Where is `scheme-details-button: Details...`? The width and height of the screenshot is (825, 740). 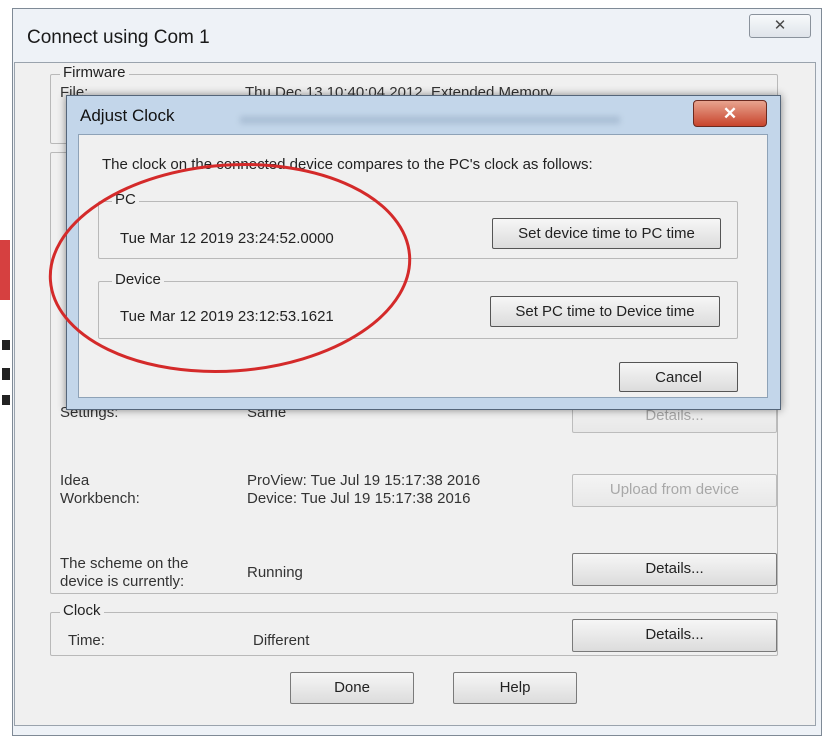 scheme-details-button: Details... is located at coordinates (674, 569).